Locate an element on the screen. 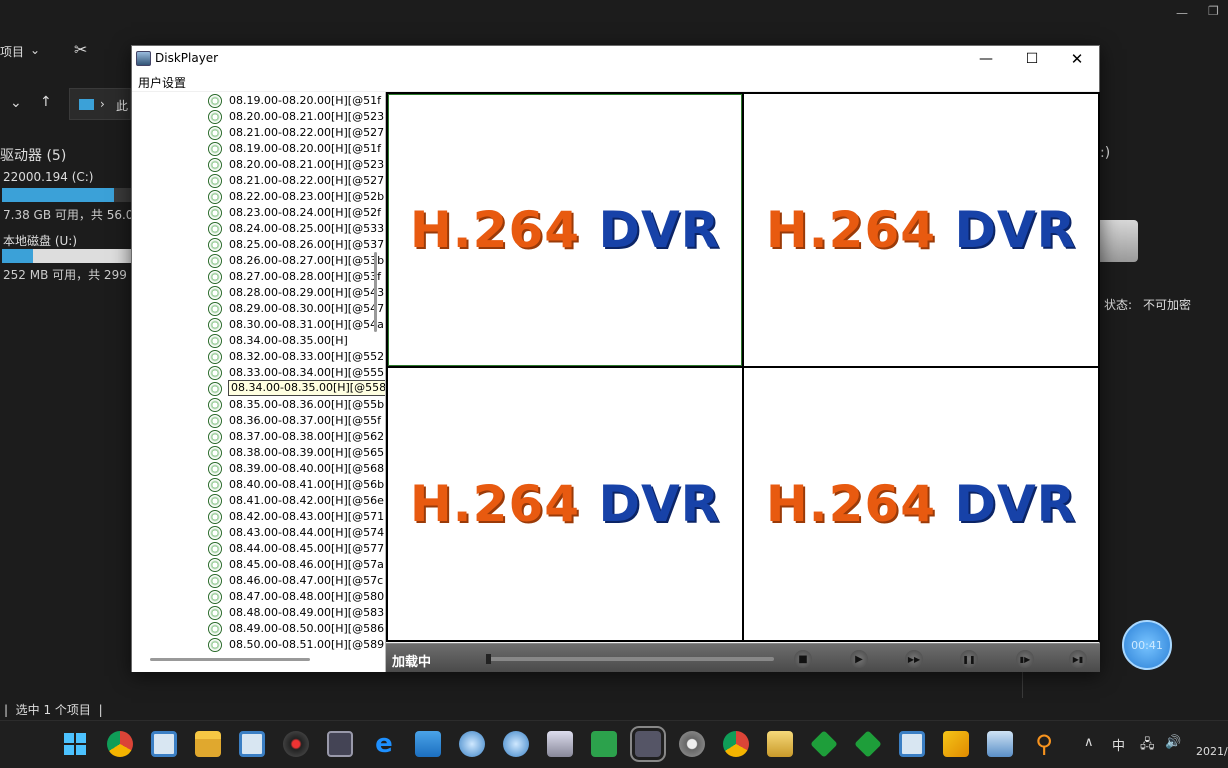 The height and width of the screenshot is (768, 1228). ie-icon: e is located at coordinates (384, 744).